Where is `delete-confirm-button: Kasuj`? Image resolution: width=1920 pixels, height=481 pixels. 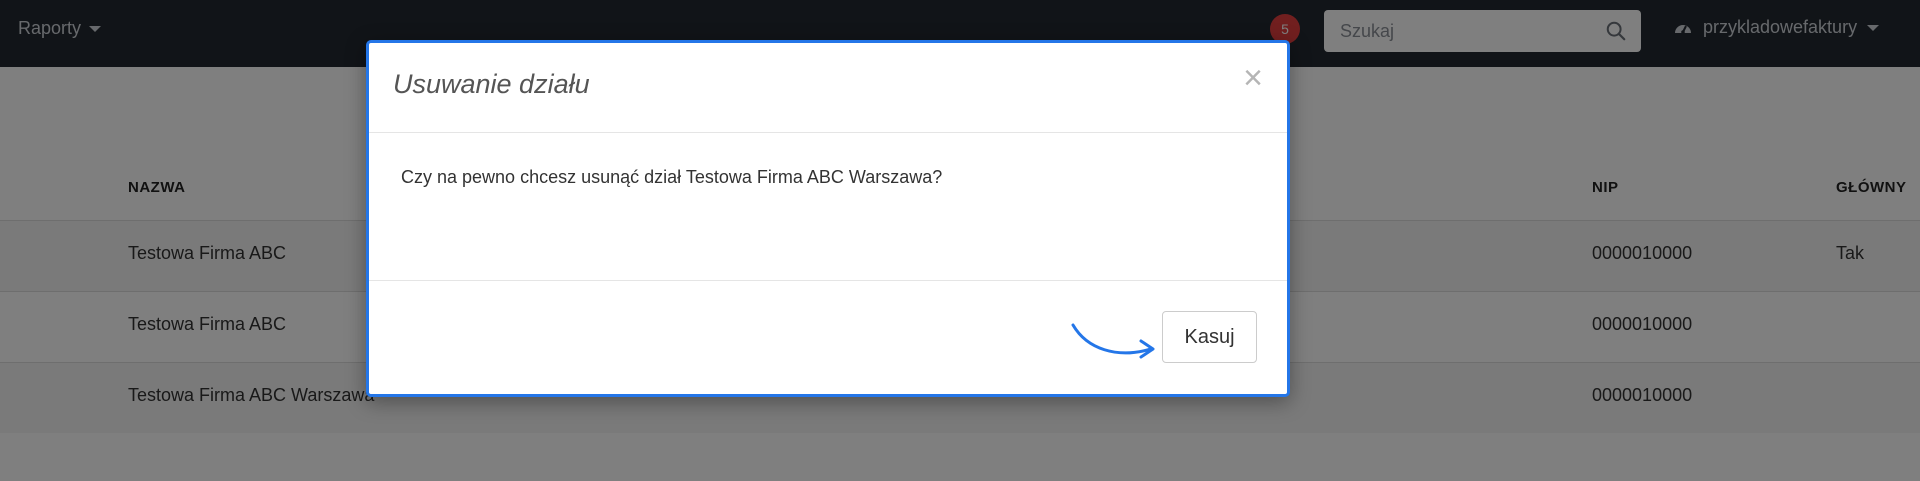 delete-confirm-button: Kasuj is located at coordinates (1209, 337).